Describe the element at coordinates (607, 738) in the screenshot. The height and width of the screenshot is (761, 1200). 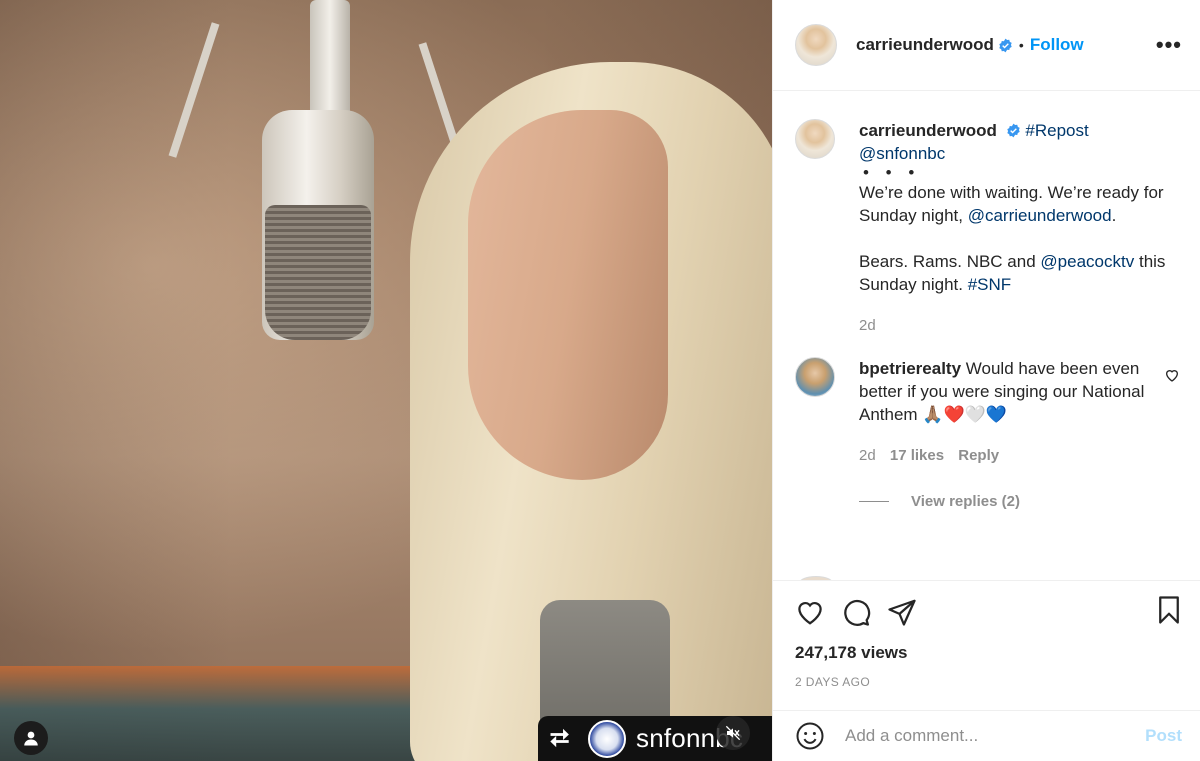
I see `snf-logo` at that location.